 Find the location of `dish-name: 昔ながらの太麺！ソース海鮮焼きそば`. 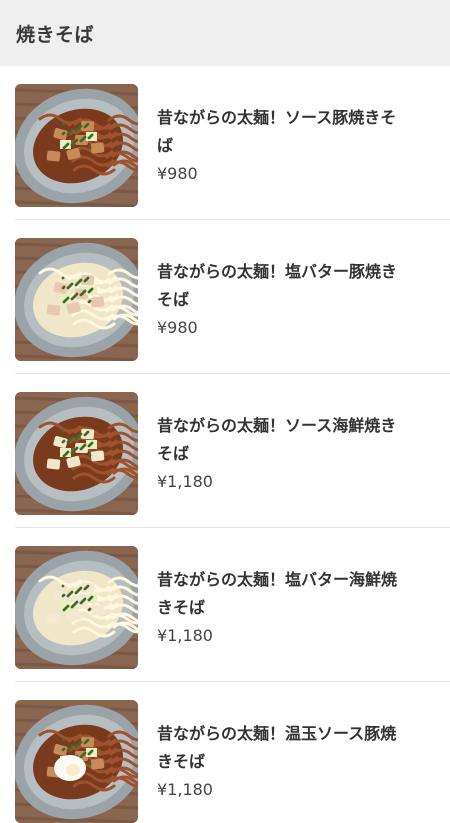

dish-name: 昔ながらの太麺！ソース海鮮焼きそば is located at coordinates (277, 439).